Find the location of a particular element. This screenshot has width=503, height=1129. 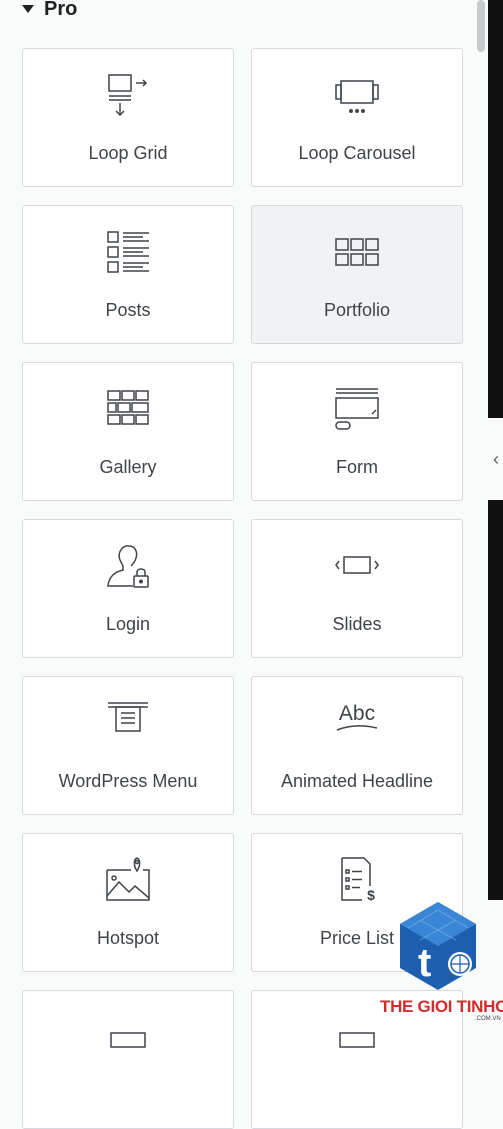

widget-login: Login is located at coordinates (128, 588).